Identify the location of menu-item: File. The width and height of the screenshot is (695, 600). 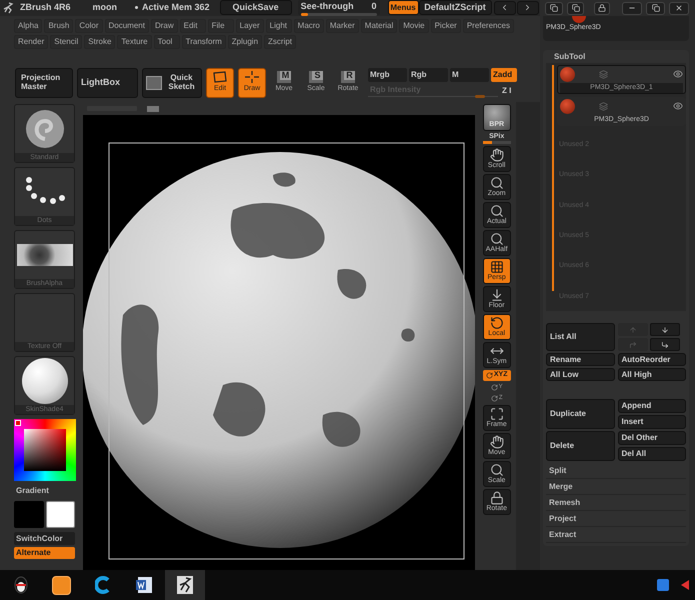
(221, 25).